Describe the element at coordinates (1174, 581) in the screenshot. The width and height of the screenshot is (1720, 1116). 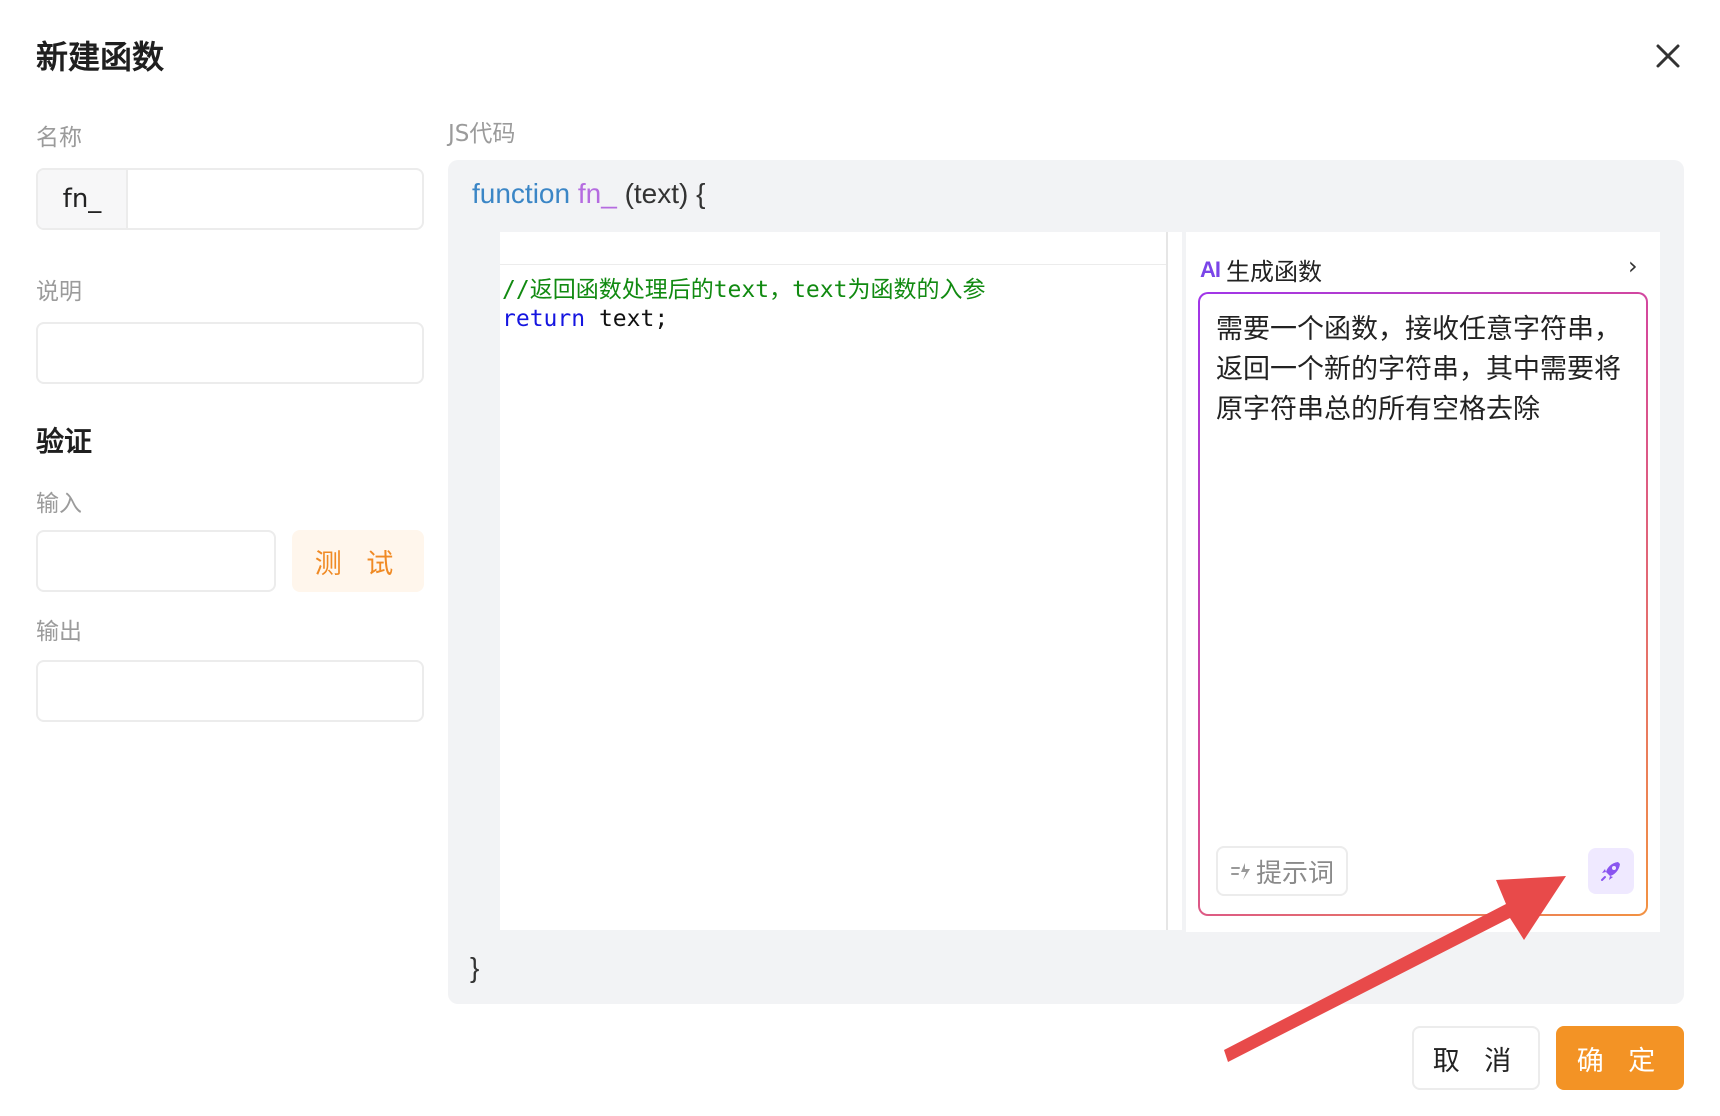
I see `editor-scrollbar` at that location.